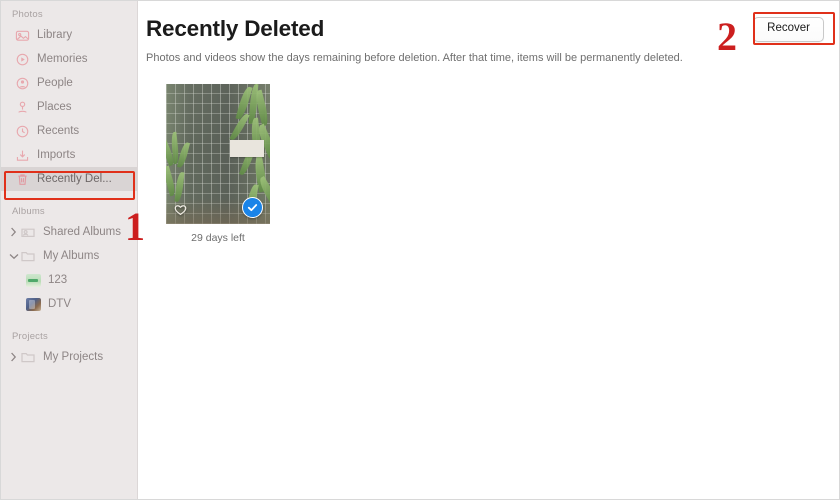 The image size is (840, 500). What do you see at coordinates (22, 35) in the screenshot?
I see `library-icon` at bounding box center [22, 35].